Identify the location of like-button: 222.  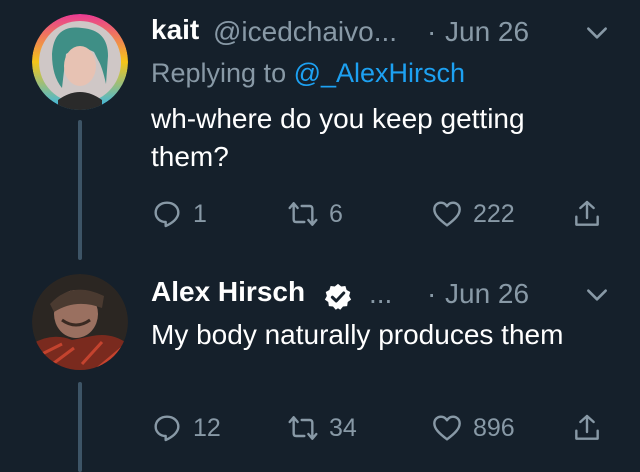
(473, 214).